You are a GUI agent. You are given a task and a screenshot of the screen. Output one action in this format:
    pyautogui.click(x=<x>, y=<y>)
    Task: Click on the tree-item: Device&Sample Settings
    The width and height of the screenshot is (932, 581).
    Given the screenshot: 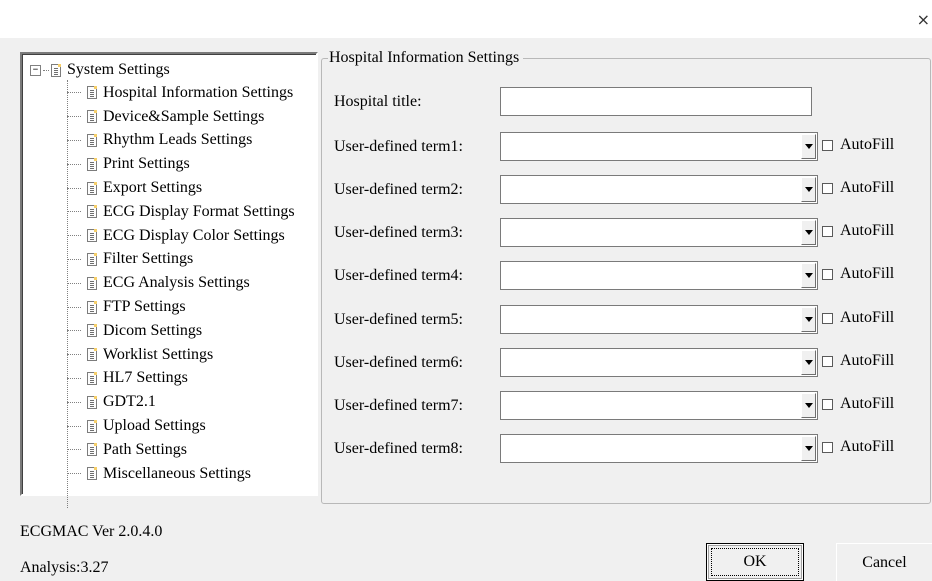 What is the action you would take?
    pyautogui.click(x=181, y=117)
    